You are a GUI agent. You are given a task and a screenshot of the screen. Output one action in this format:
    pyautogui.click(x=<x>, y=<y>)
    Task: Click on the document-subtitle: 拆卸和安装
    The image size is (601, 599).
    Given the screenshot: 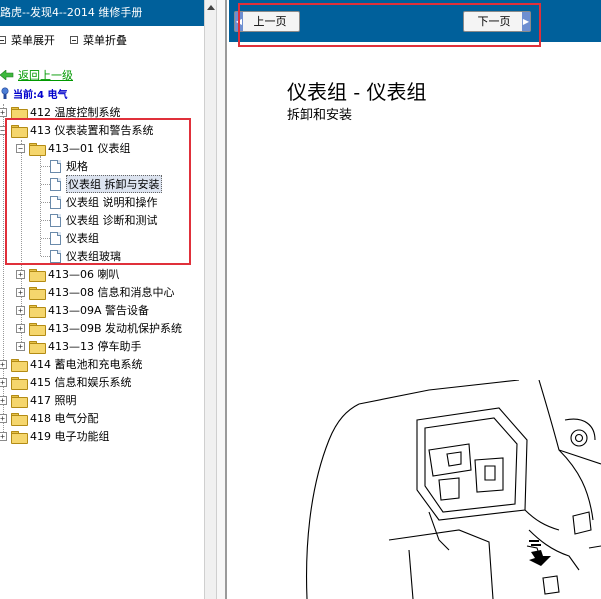 What is the action you would take?
    pyautogui.click(x=320, y=115)
    